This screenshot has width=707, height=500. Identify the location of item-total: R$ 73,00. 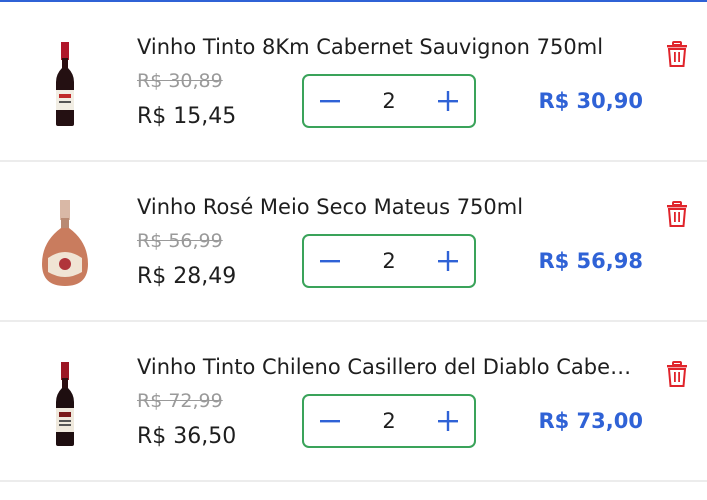
(590, 421).